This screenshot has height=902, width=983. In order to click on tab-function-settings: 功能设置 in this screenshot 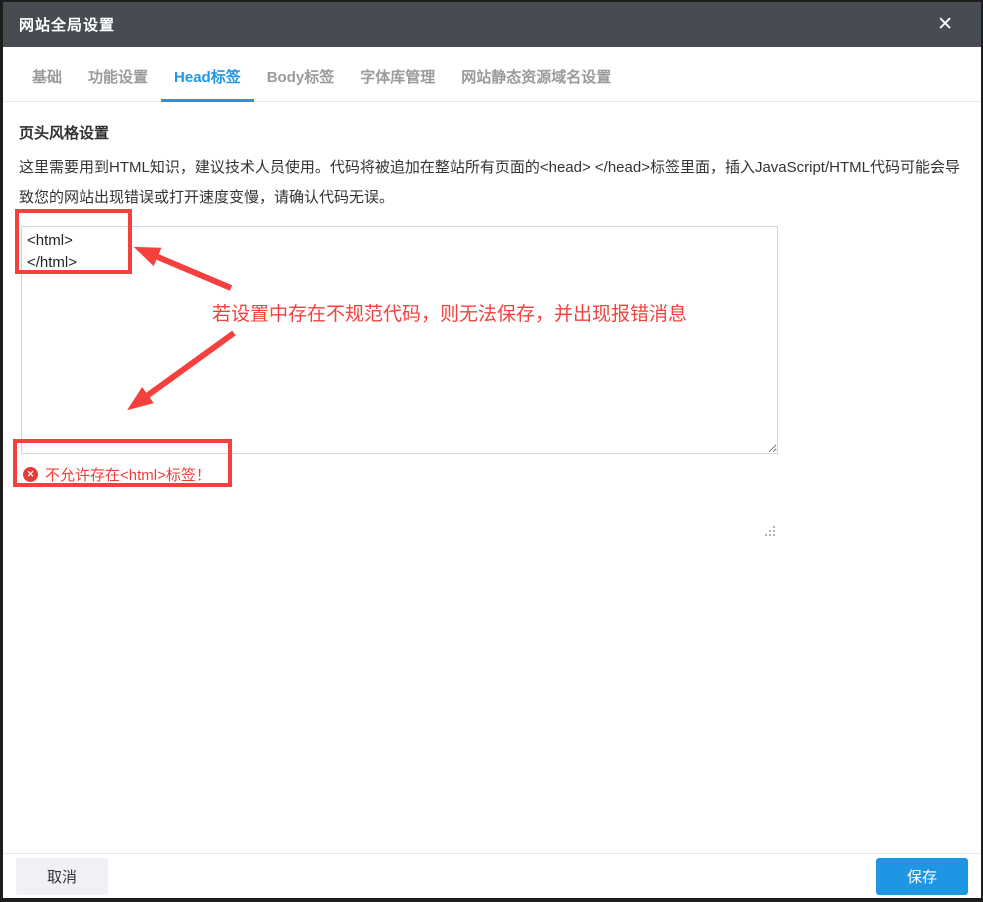, I will do `click(118, 76)`.